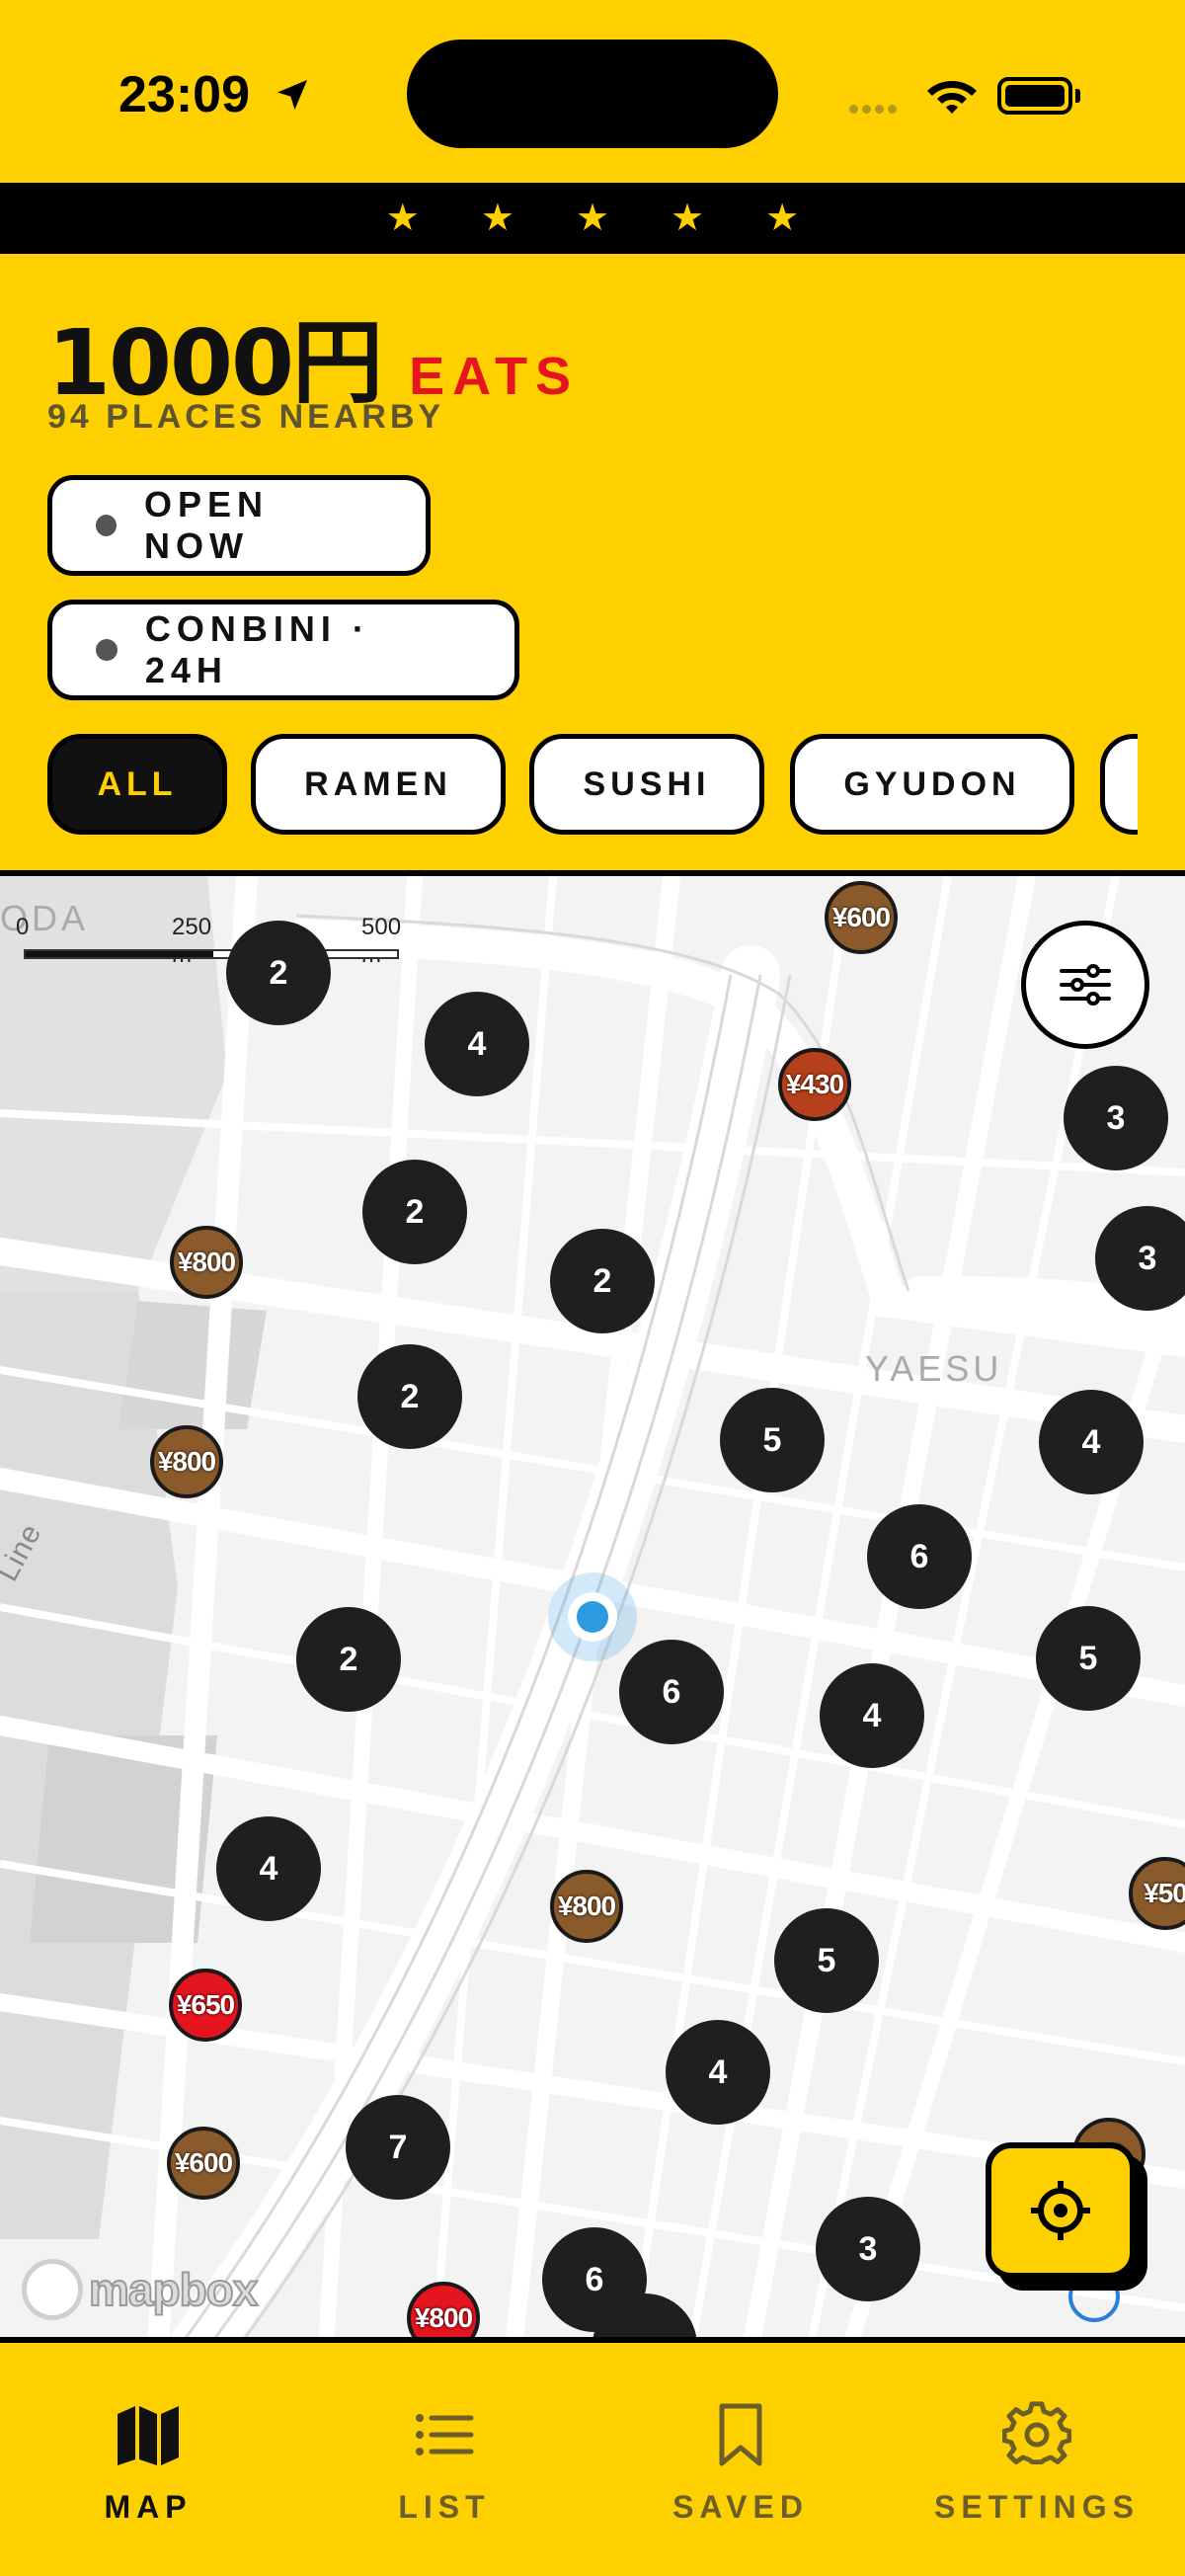 The width and height of the screenshot is (1185, 2576). I want to click on map-area-label: ODA, so click(45, 918).